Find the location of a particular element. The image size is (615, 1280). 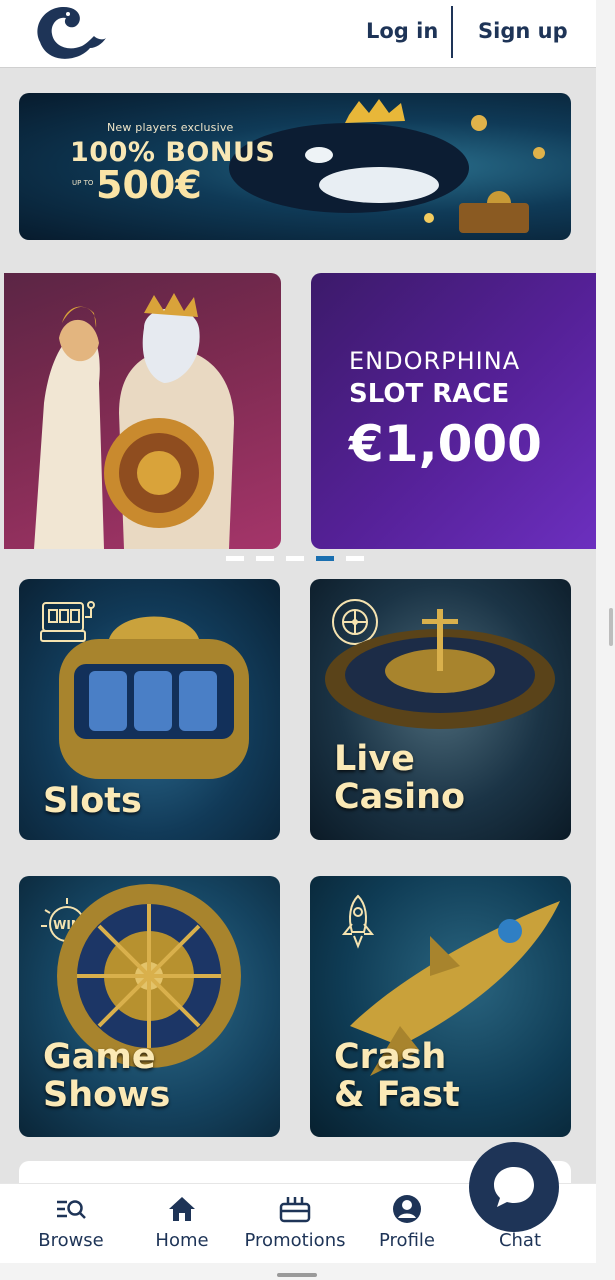

browse-search-icon is located at coordinates (71, 1209).